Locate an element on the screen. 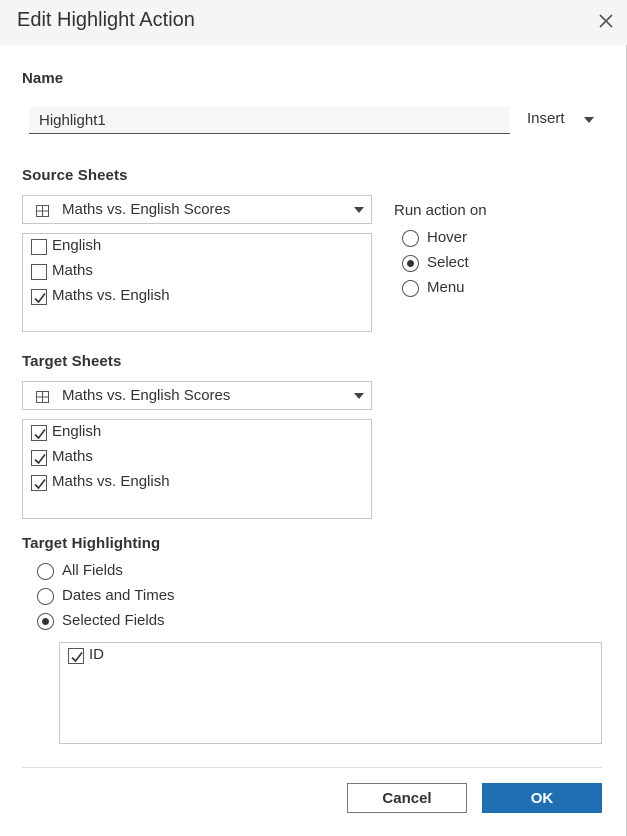  name-input is located at coordinates (269, 120).